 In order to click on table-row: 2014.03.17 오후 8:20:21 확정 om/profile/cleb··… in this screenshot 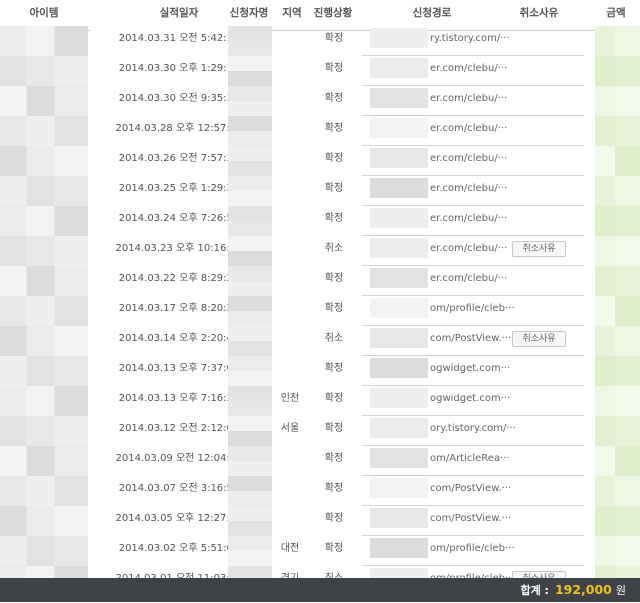, I will do `click(320, 311)`.